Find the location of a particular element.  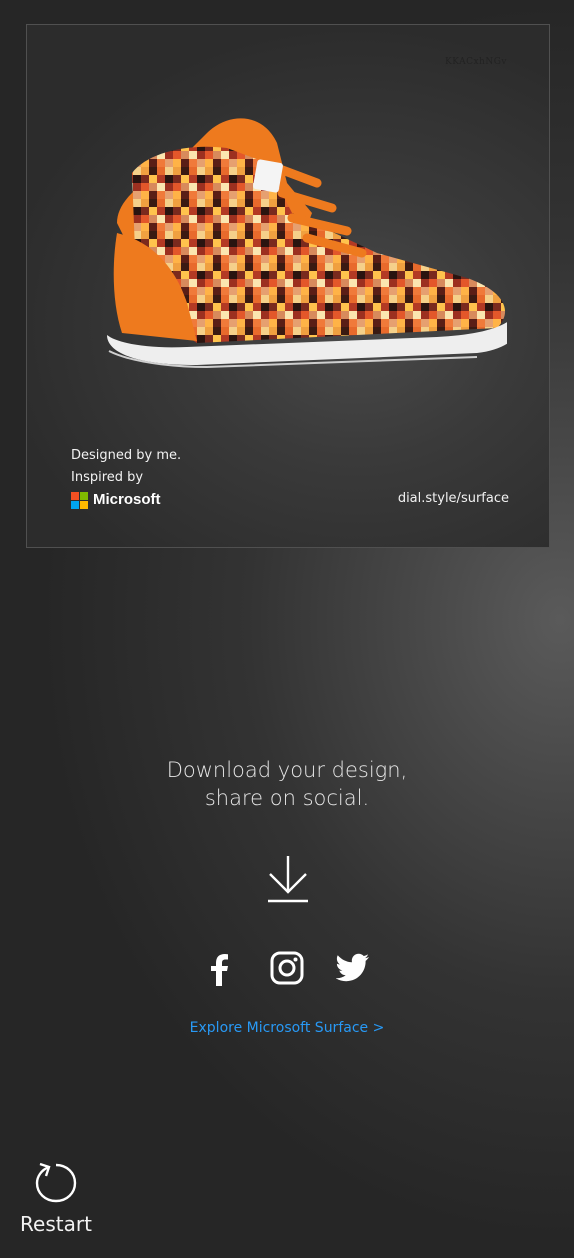

download-share-headline: Download your design, share on social. is located at coordinates (287, 784).